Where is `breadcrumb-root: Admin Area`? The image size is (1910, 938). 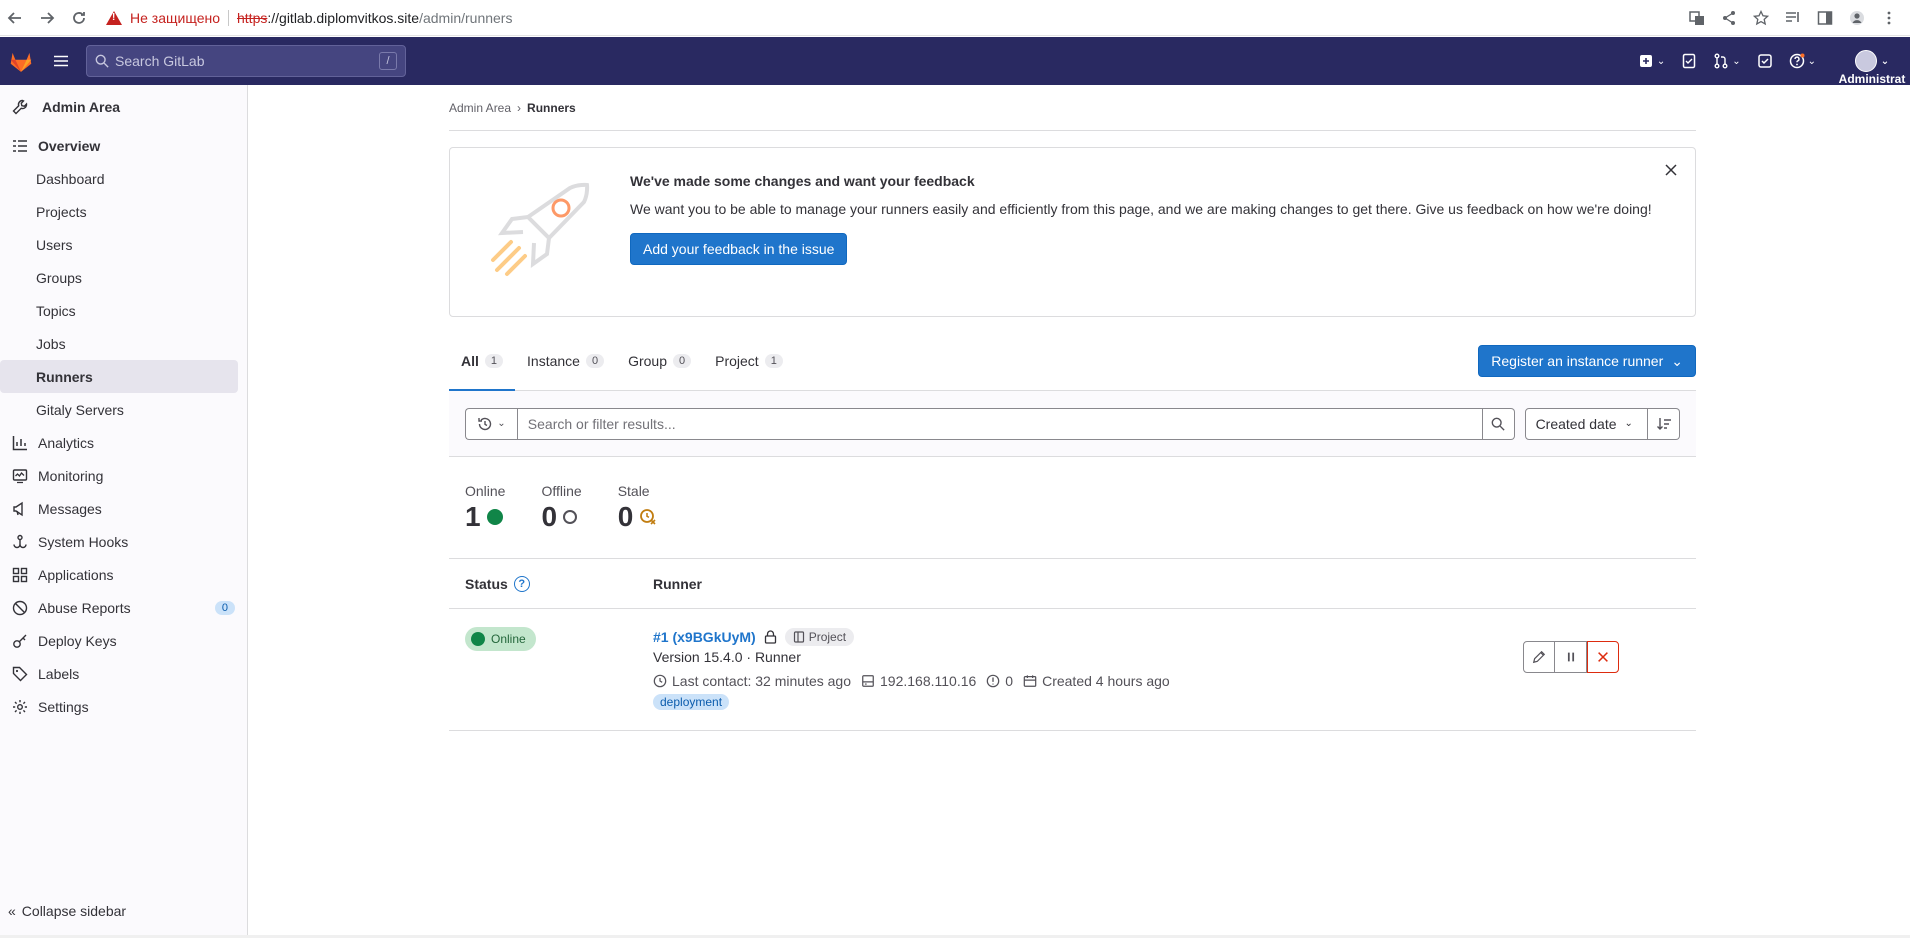
breadcrumb-root: Admin Area is located at coordinates (480, 108).